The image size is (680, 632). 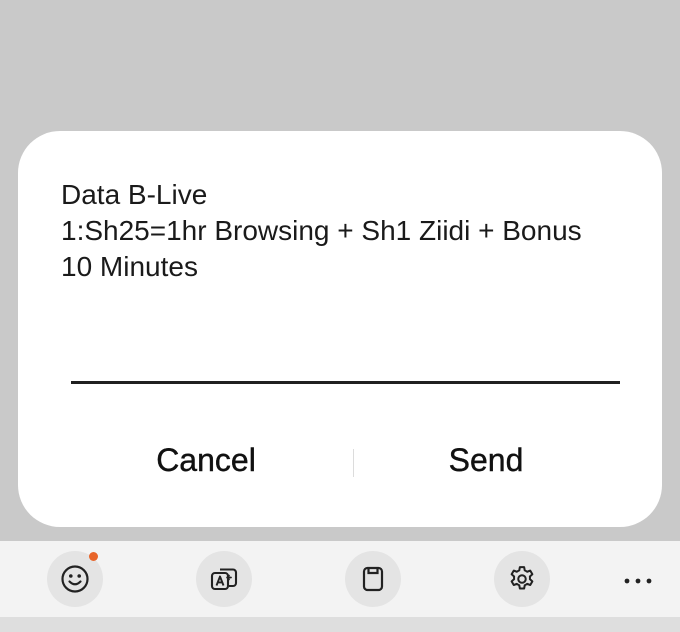 I want to click on send-button: Send, so click(x=486, y=460).